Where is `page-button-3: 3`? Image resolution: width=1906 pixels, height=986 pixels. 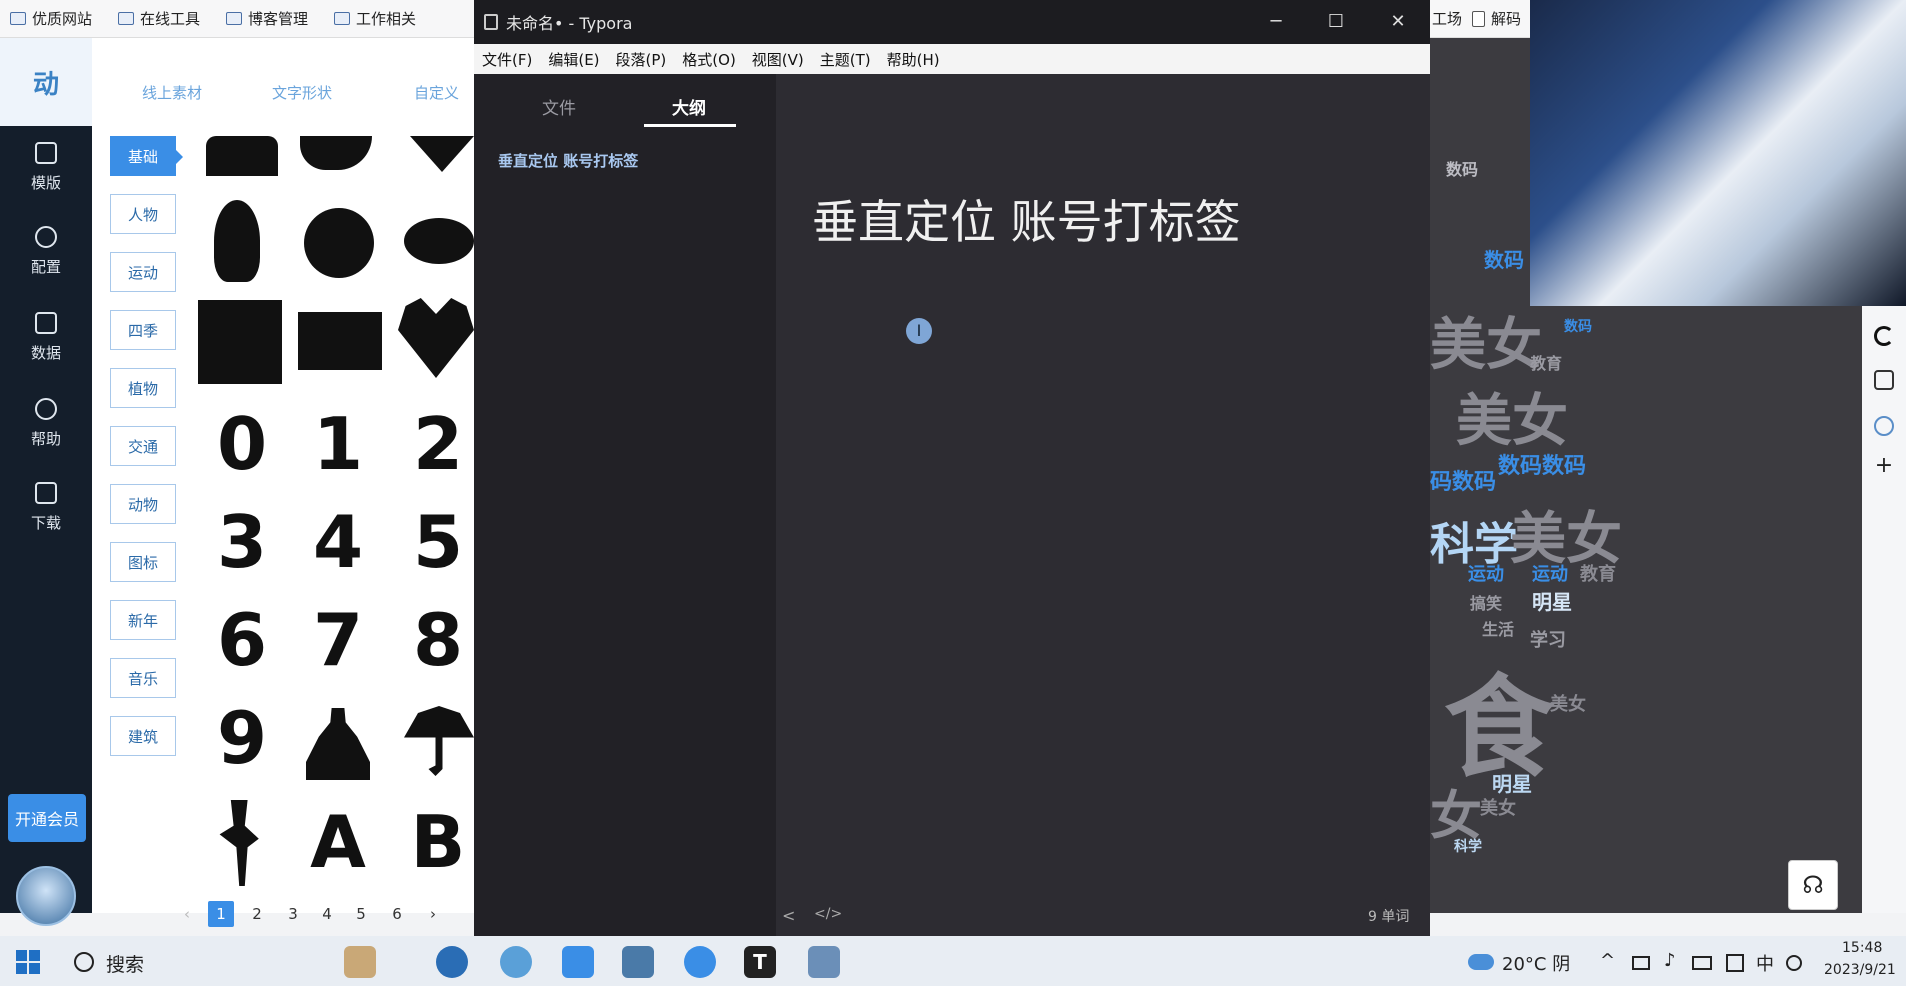
page-button-3: 3 is located at coordinates (293, 914).